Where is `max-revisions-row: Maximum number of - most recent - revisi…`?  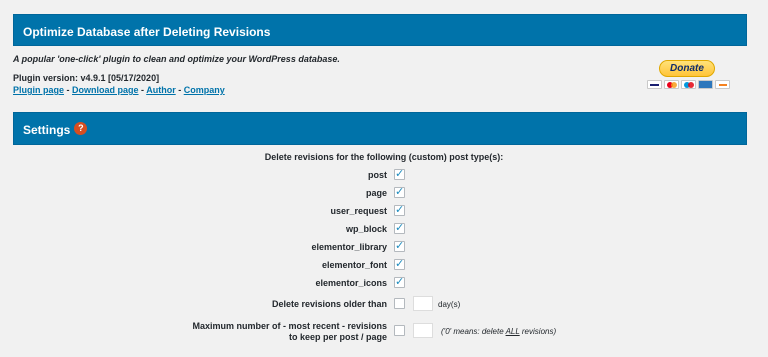 max-revisions-row: Maximum number of - most recent - revisi… is located at coordinates (384, 333).